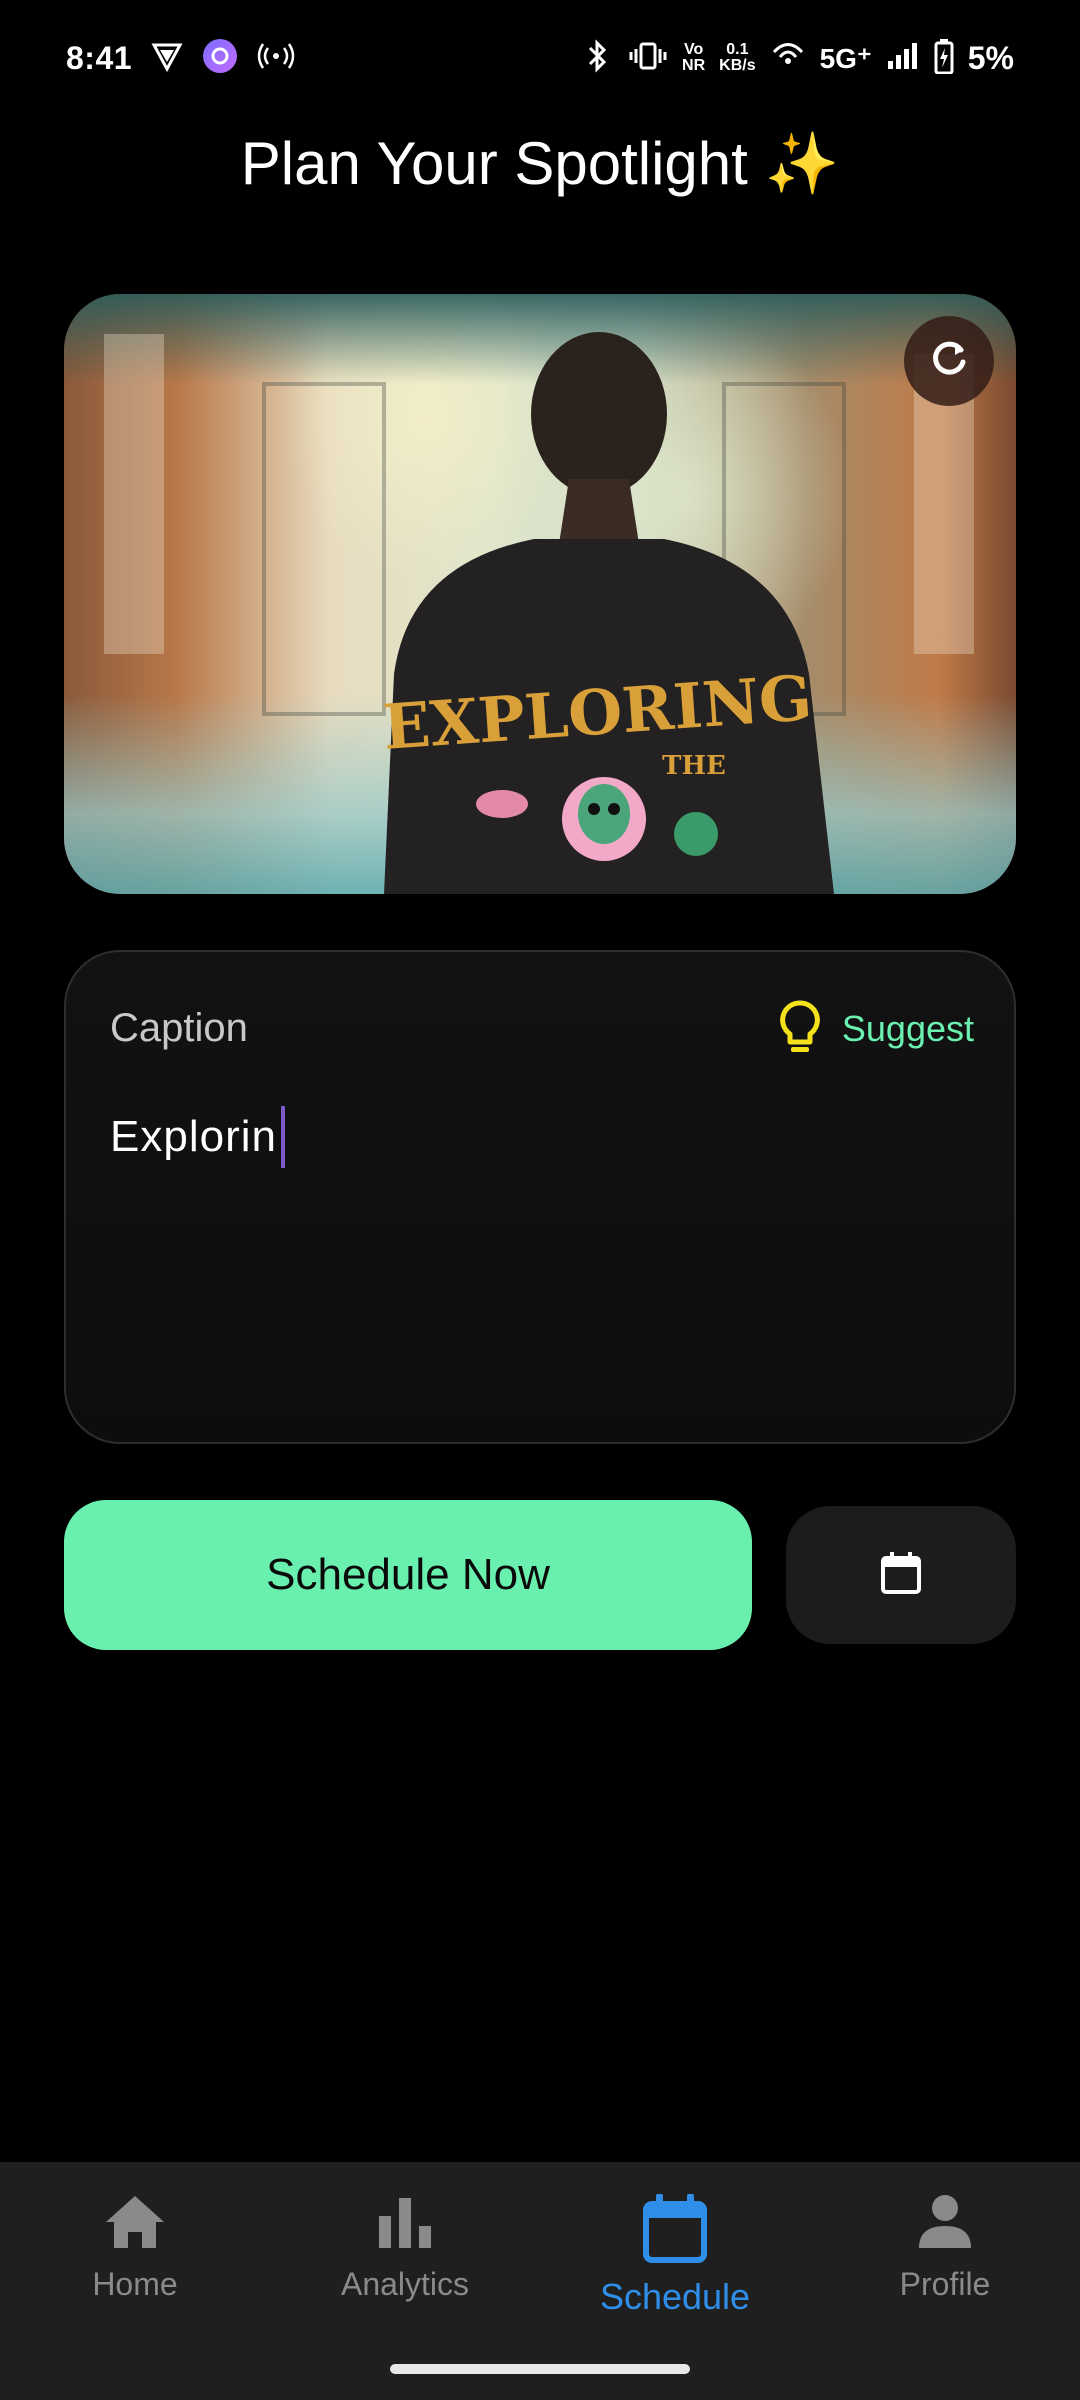 The width and height of the screenshot is (1080, 2400). I want to click on network-speed: 0.1 KB/s, so click(737, 58).